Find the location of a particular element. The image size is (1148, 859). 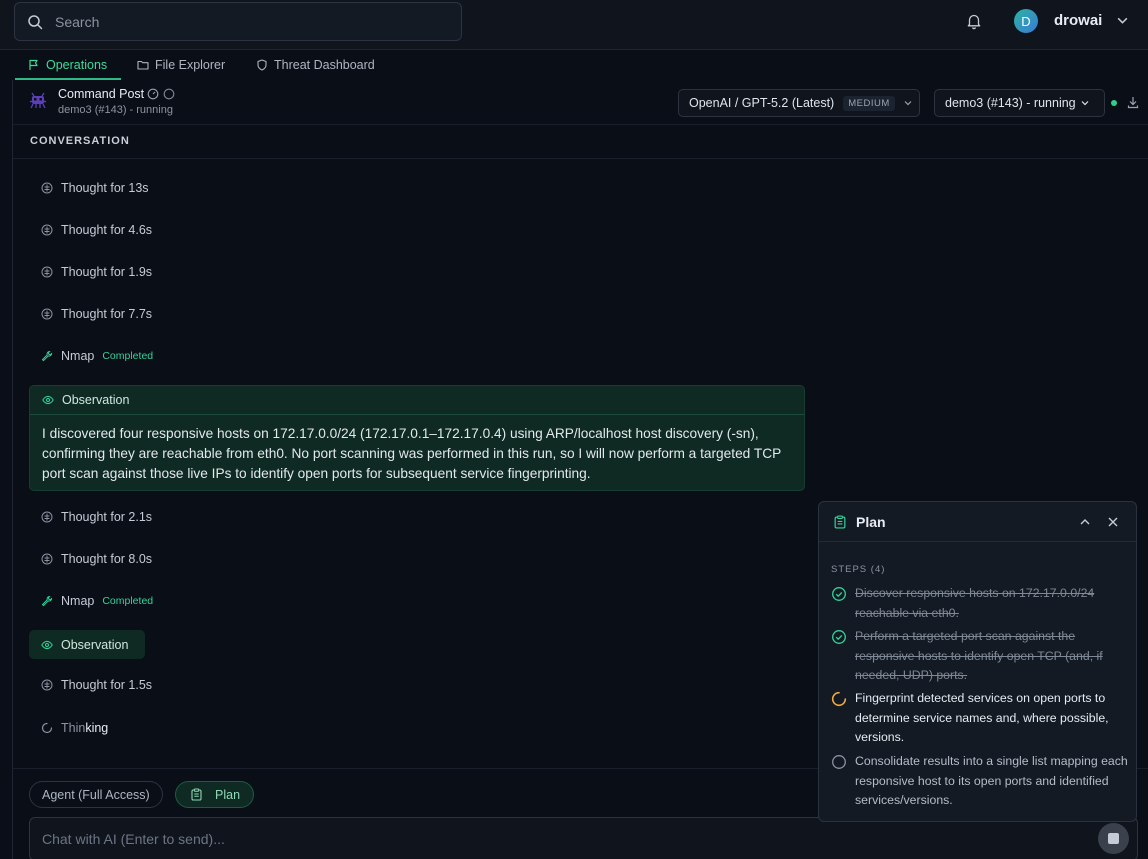

stop-icon is located at coordinates (1113, 838).